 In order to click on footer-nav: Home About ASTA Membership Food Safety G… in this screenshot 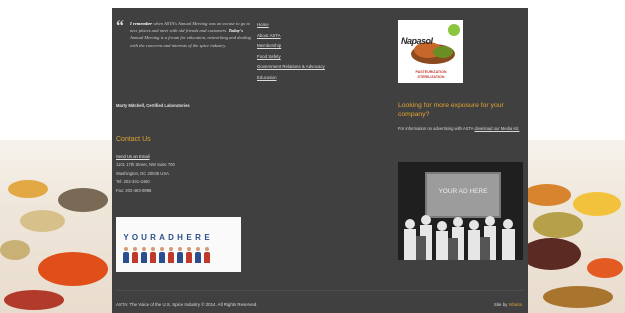, I will do `click(291, 52)`.